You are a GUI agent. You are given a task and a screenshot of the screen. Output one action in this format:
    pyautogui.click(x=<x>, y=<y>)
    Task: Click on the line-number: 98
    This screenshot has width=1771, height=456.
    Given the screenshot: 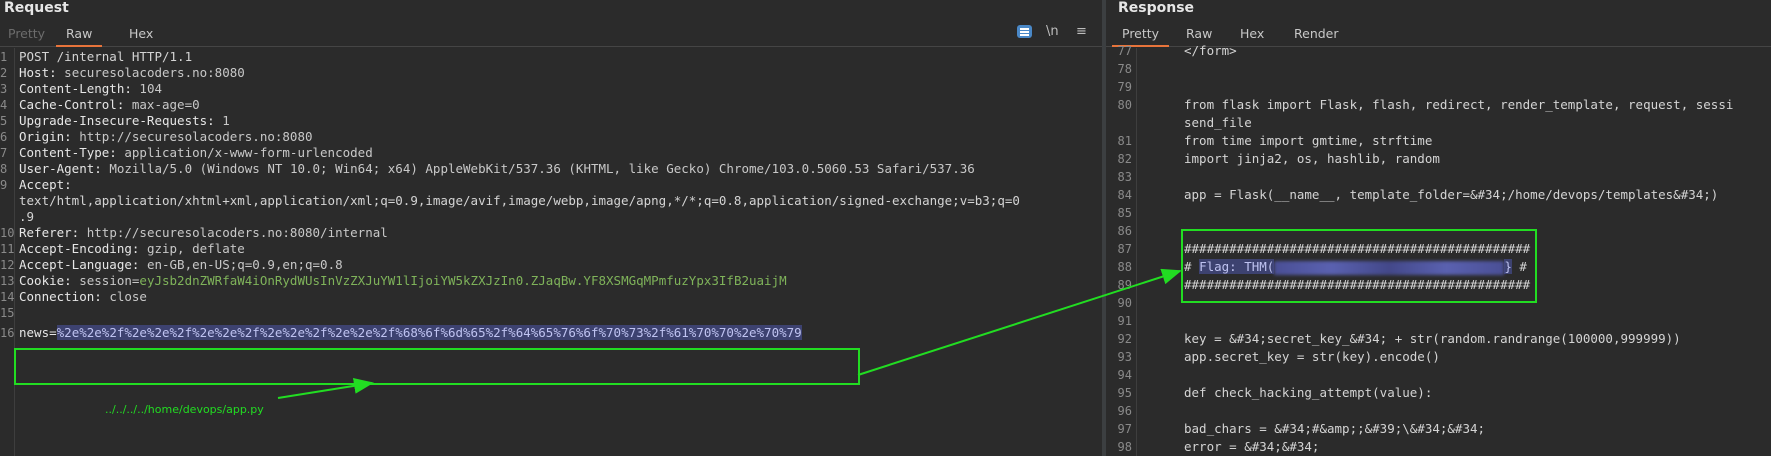 What is the action you would take?
    pyautogui.click(x=1124, y=447)
    